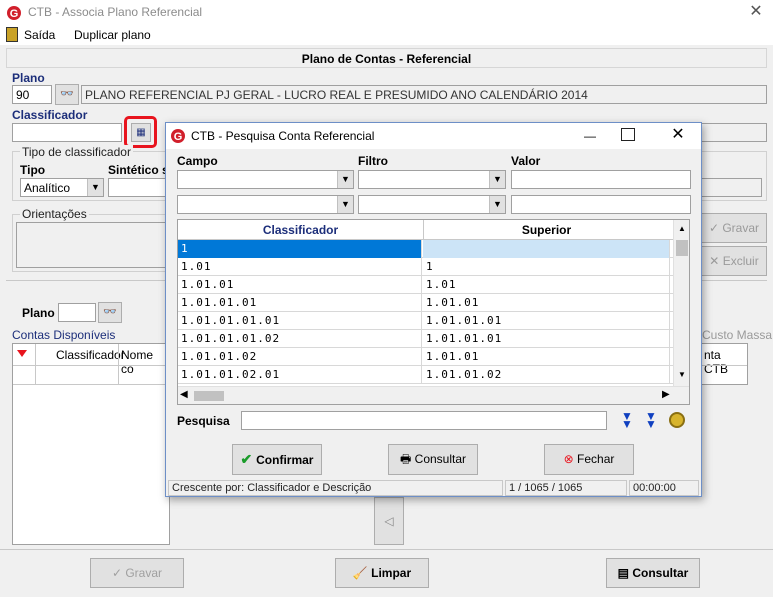 This screenshot has height=597, width=773. What do you see at coordinates (677, 420) in the screenshot?
I see `gear-icon` at bounding box center [677, 420].